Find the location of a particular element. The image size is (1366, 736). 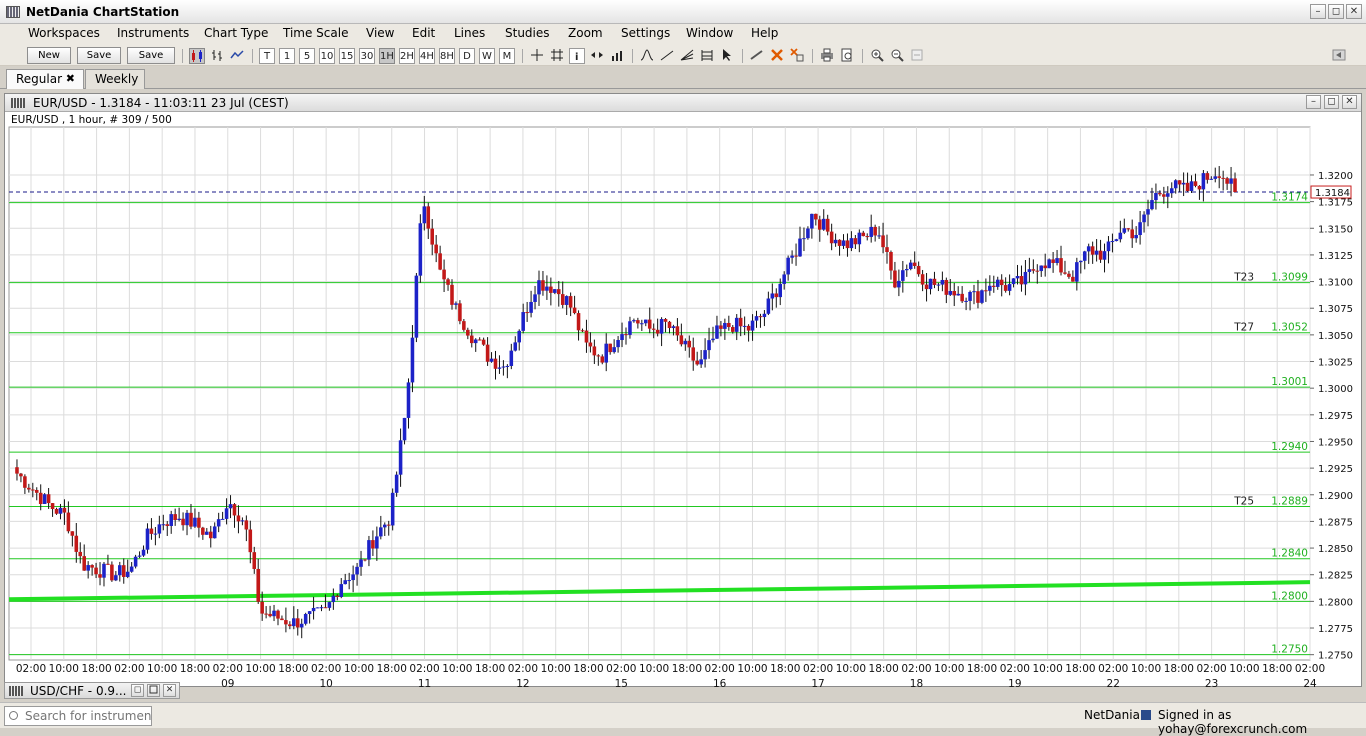

timescale-5m: 5 is located at coordinates (307, 56).